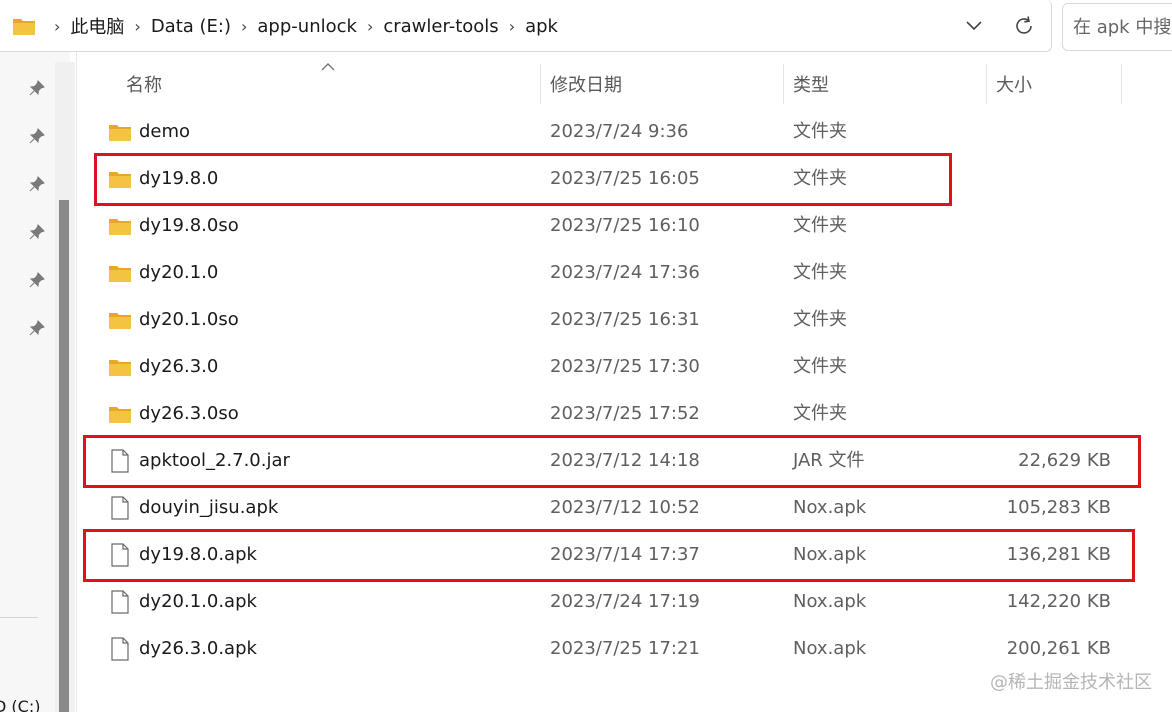 The image size is (1172, 712). I want to click on chevron-down-icon, so click(974, 26).